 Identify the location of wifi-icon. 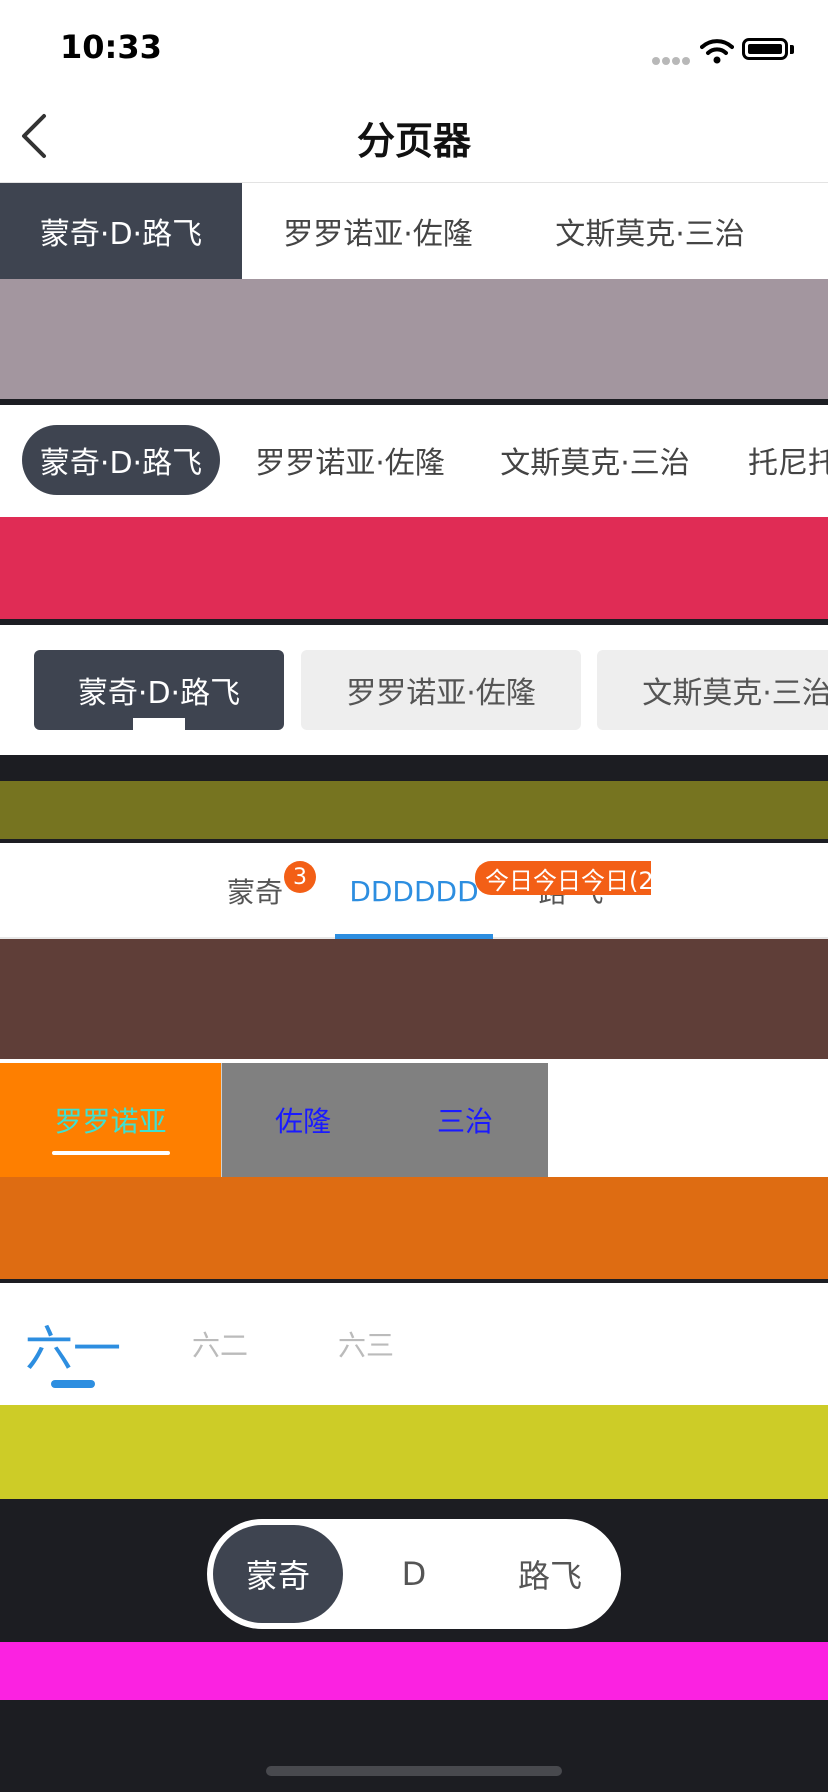
(717, 53).